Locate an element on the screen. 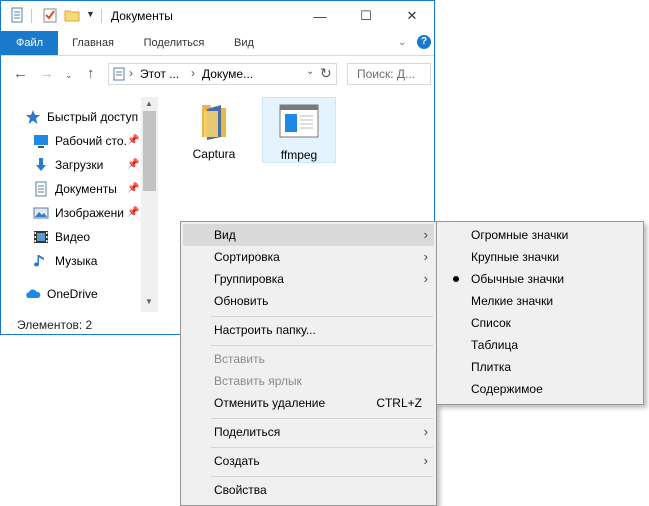  nav-item-label: Загрузки is located at coordinates (79, 165).